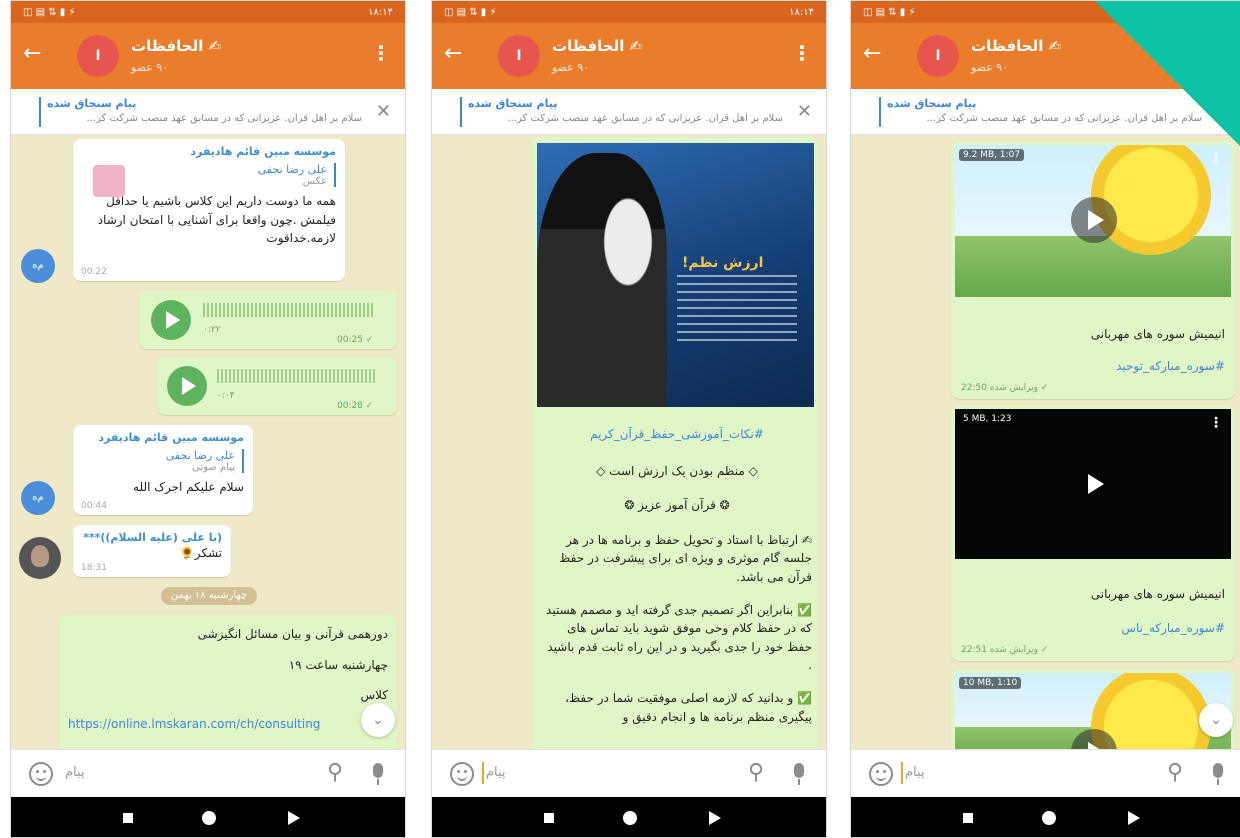  Describe the element at coordinates (40, 558) in the screenshot. I see `sender-avatar` at that location.